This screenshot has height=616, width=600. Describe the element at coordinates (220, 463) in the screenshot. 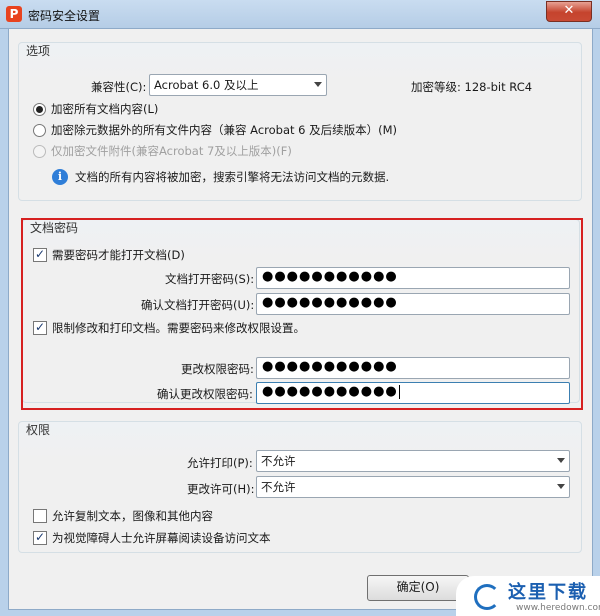

I see `print-label: 允许打印(P):` at that location.